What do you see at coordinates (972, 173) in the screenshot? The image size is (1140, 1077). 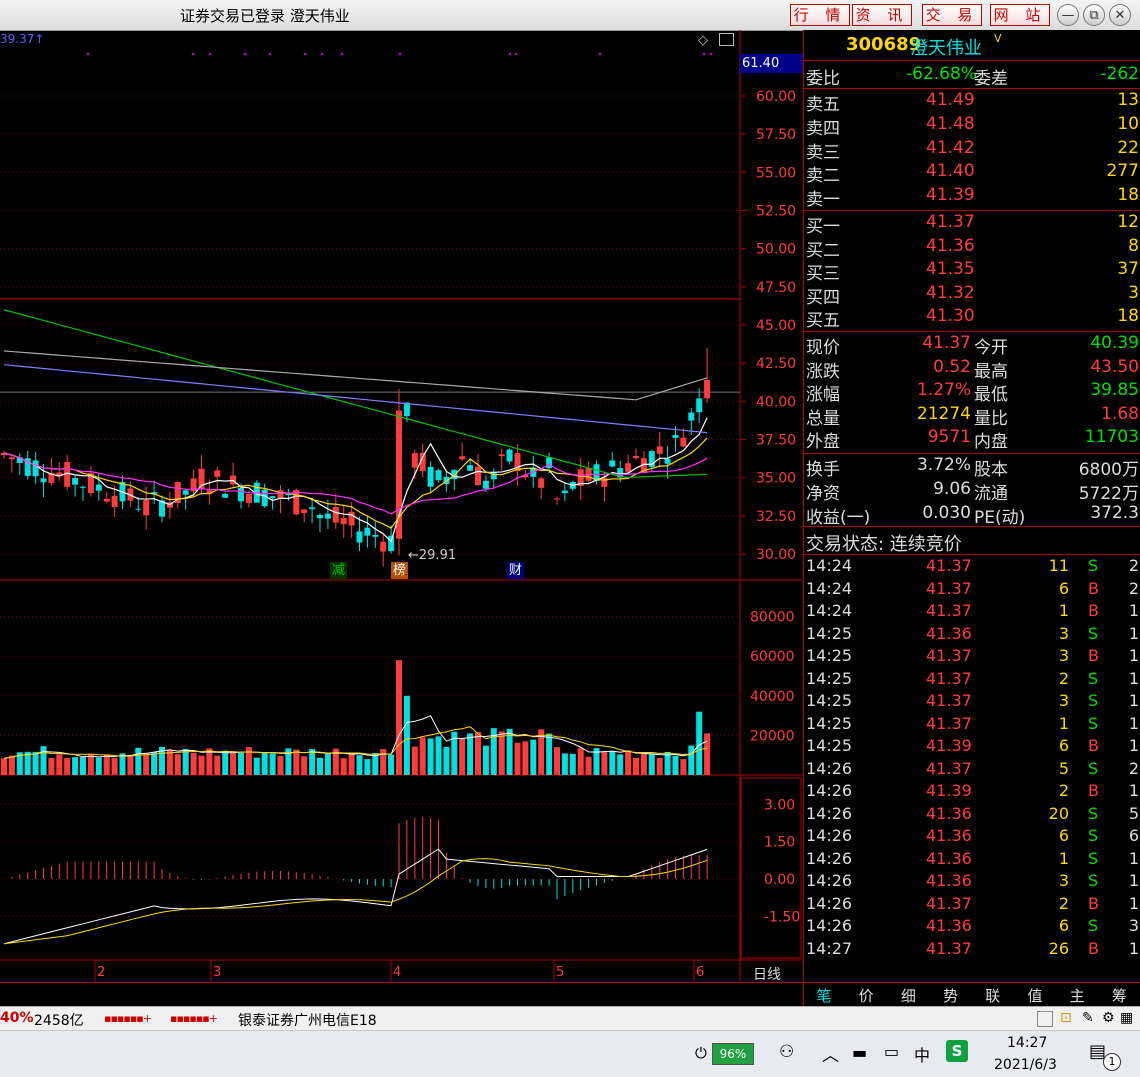 I see `ask-row: 卖二 41.40 277` at bounding box center [972, 173].